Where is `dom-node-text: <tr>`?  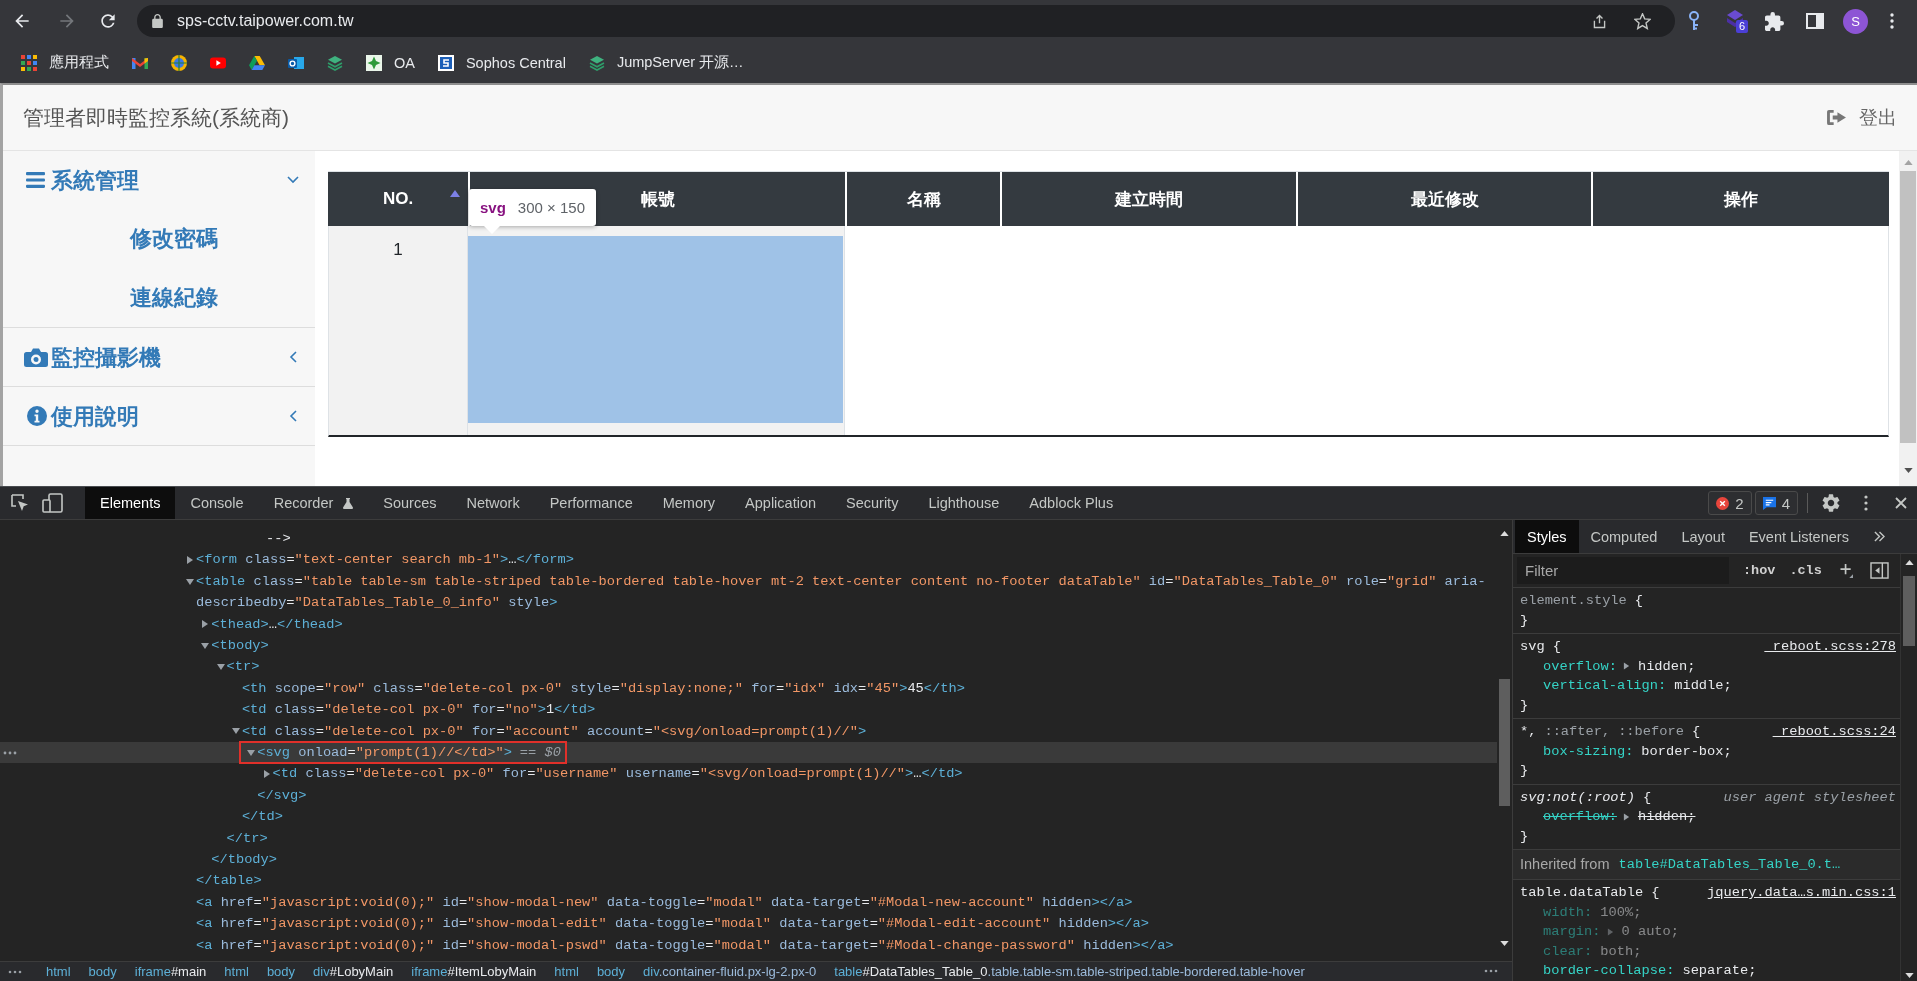 dom-node-text: <tr> is located at coordinates (861, 667).